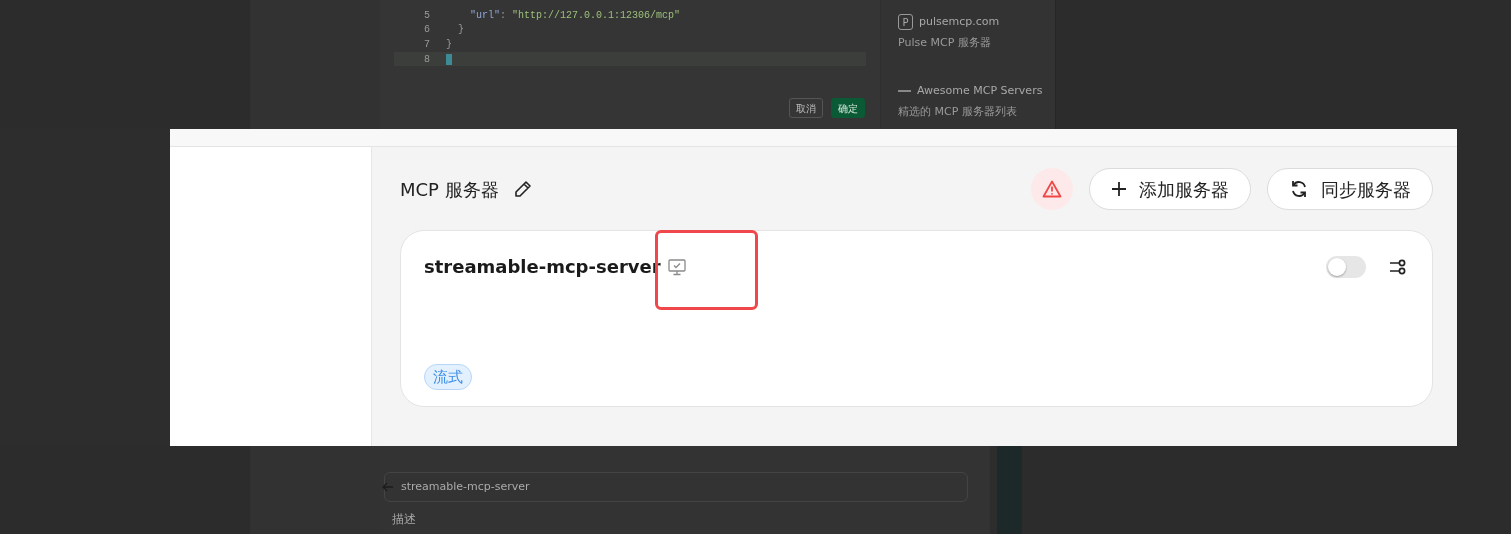  I want to click on refresh-icon, so click(1299, 189).